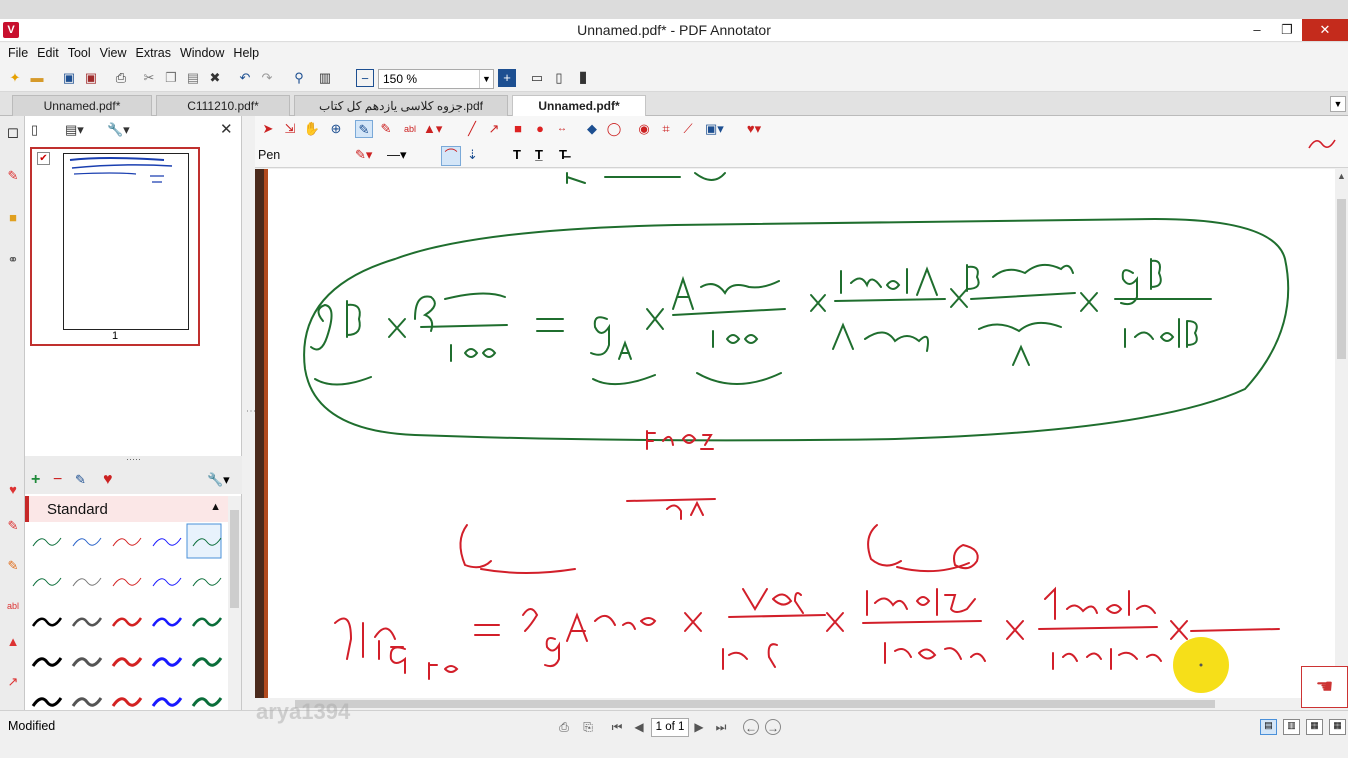 The width and height of the screenshot is (1348, 758). I want to click on remove-favorite-icon: −, so click(57, 480).